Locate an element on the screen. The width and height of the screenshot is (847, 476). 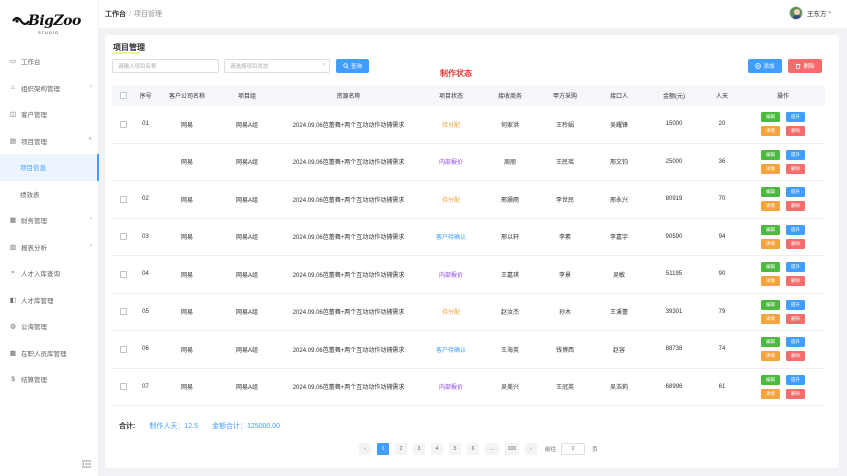
cell-receiver: 邢以轩 is located at coordinates (509, 238).